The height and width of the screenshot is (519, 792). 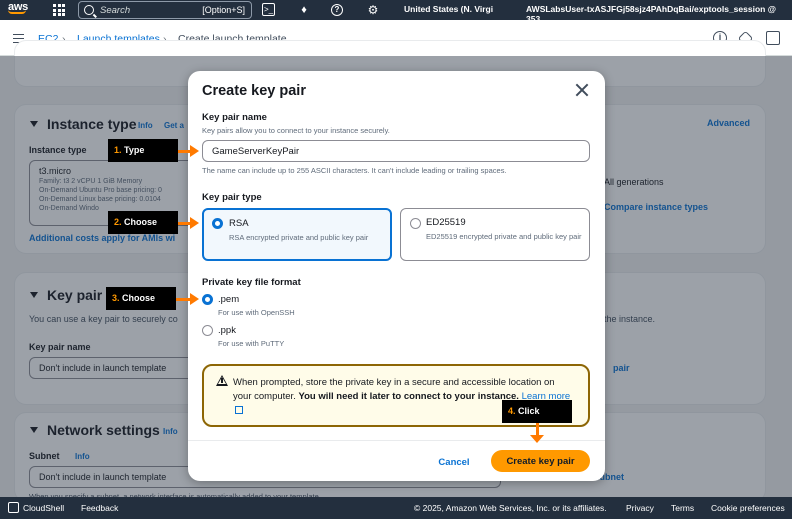 What do you see at coordinates (582, 90) in the screenshot?
I see `close-icon` at bounding box center [582, 90].